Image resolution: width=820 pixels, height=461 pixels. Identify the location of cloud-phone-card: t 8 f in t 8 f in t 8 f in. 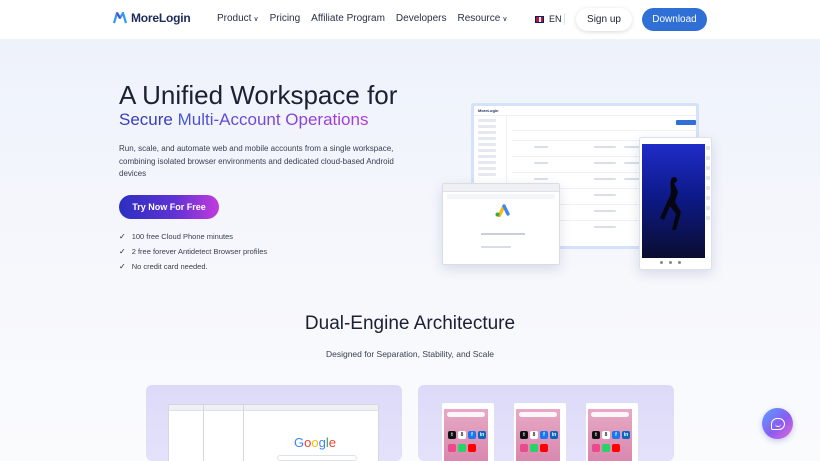
(546, 423).